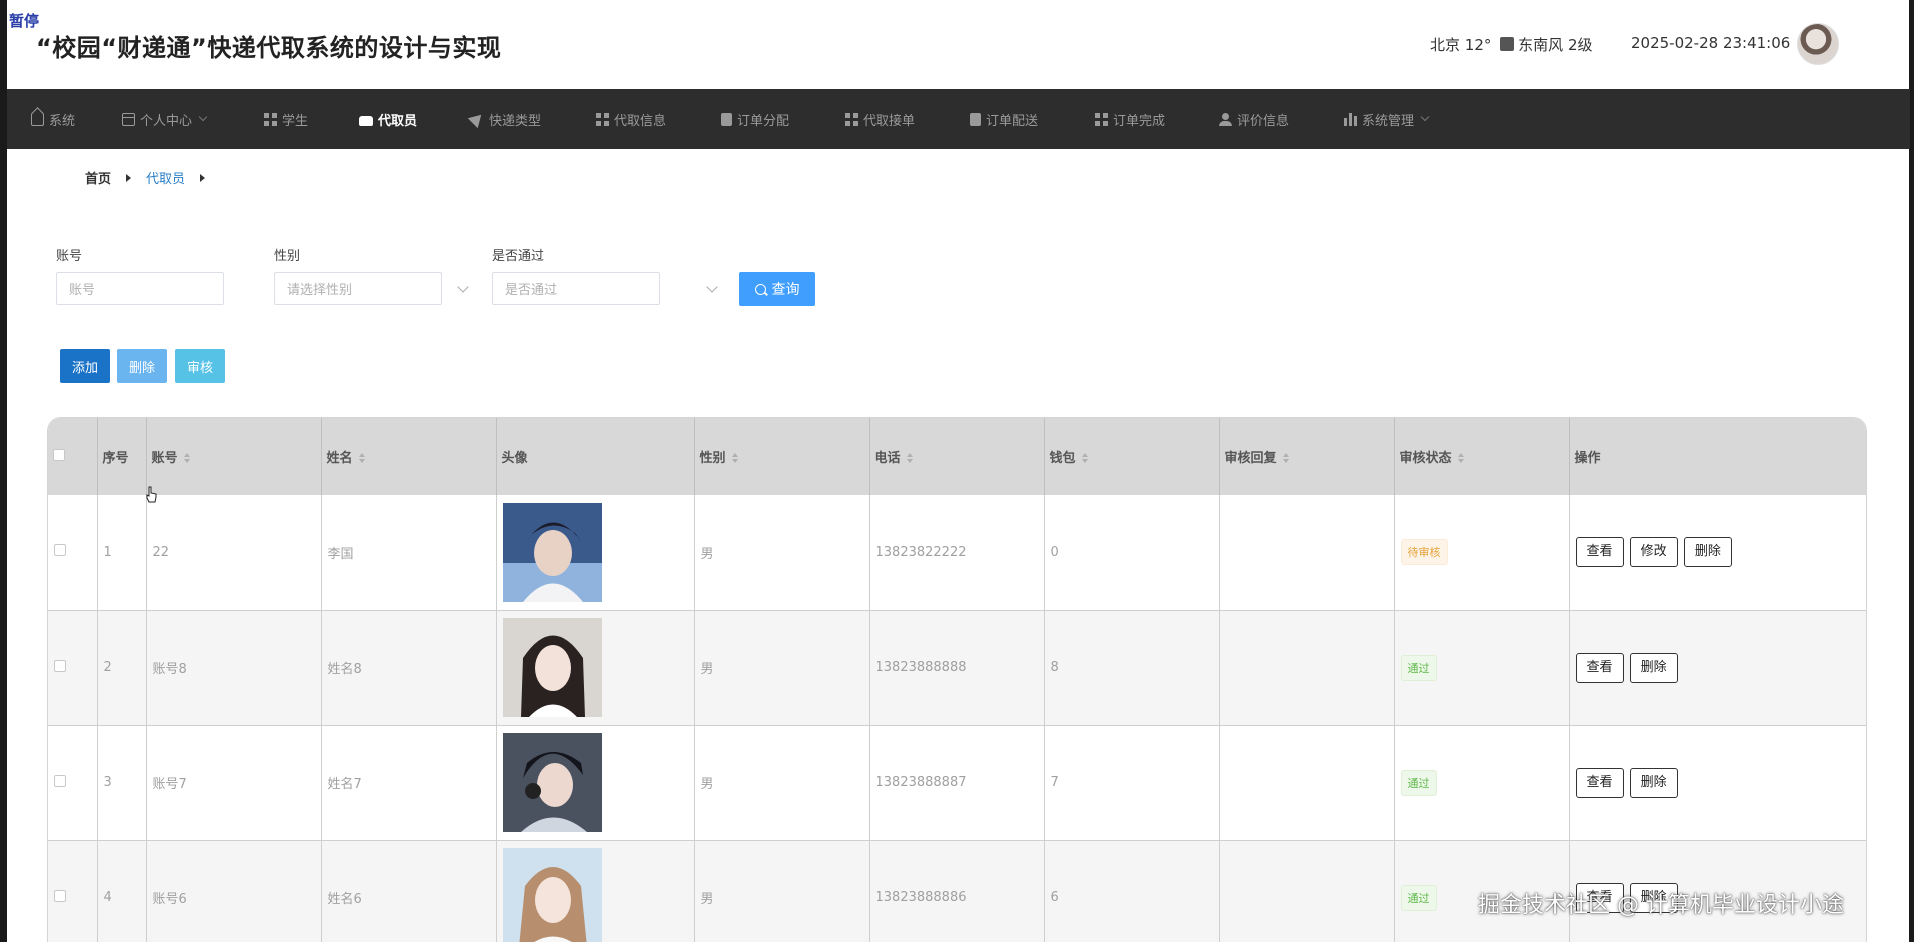 The height and width of the screenshot is (942, 1914). What do you see at coordinates (129, 177) in the screenshot?
I see `caret-right-icon` at bounding box center [129, 177].